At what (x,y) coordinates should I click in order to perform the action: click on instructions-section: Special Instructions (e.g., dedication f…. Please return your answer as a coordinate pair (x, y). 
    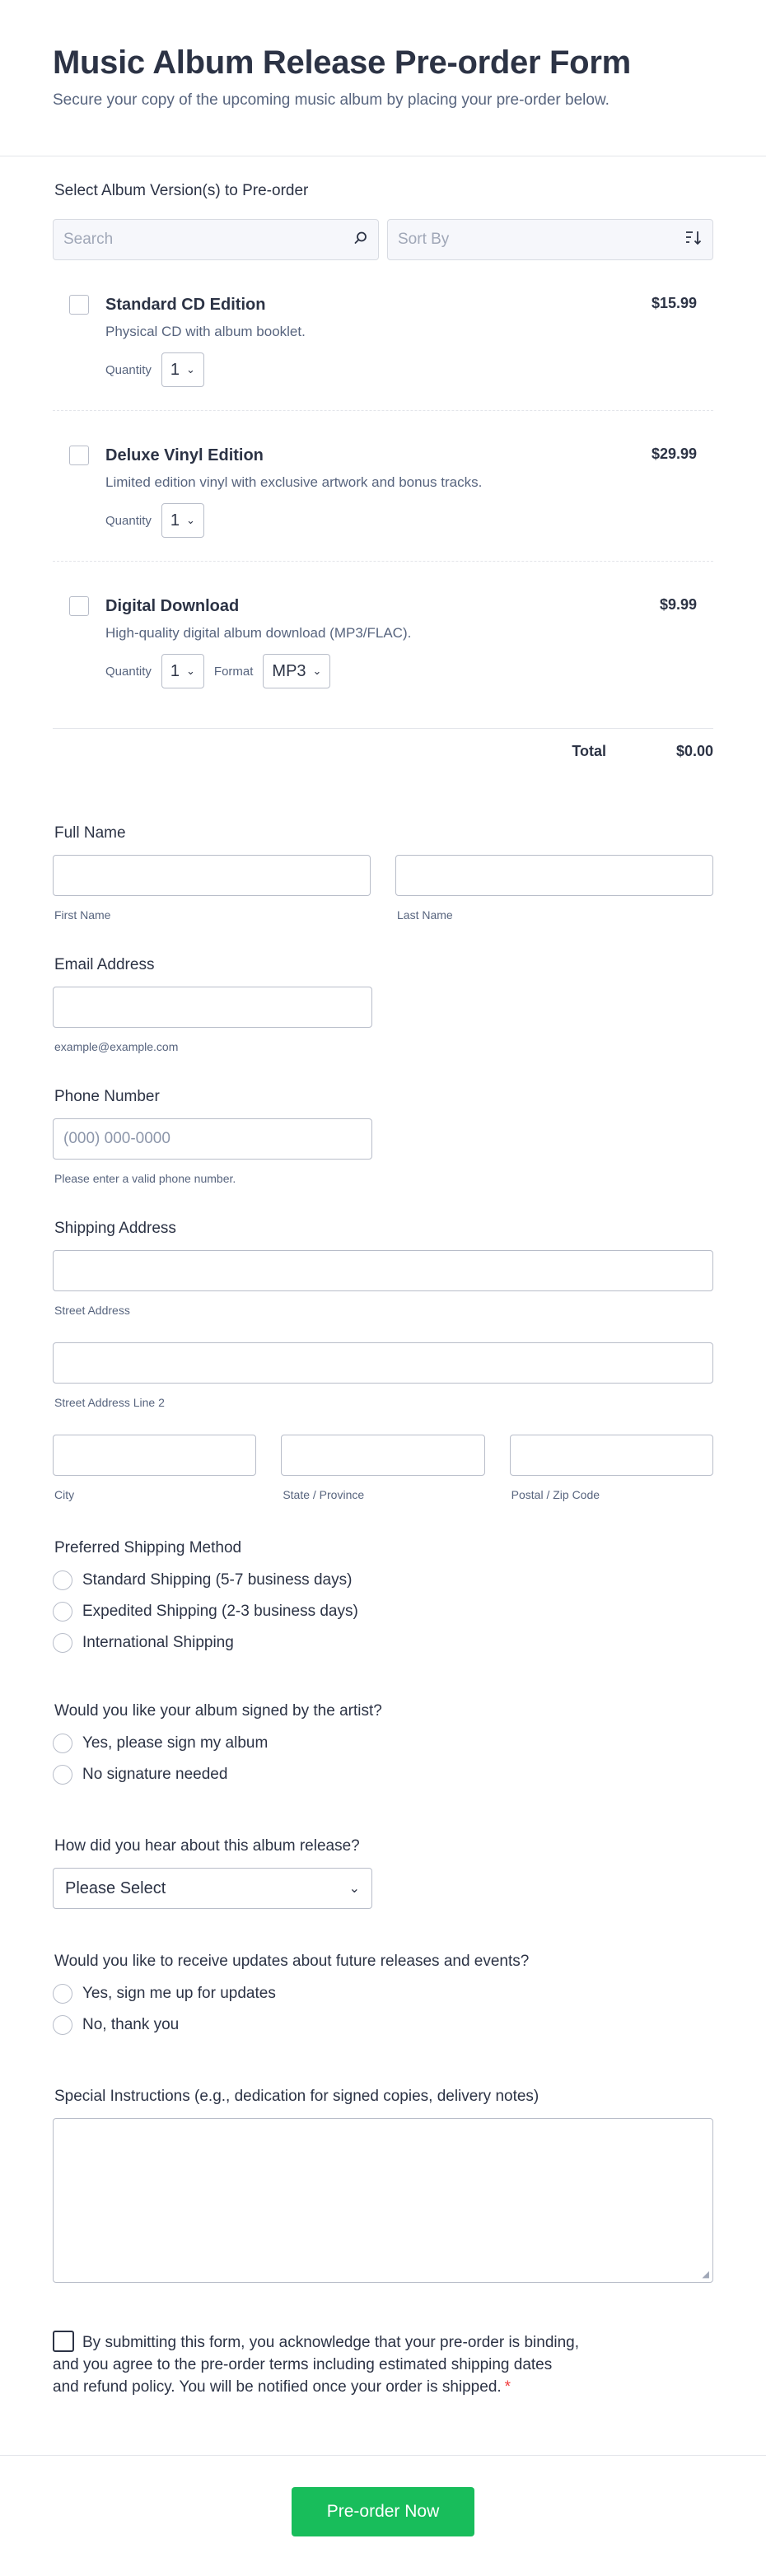
    Looking at the image, I should click on (383, 2185).